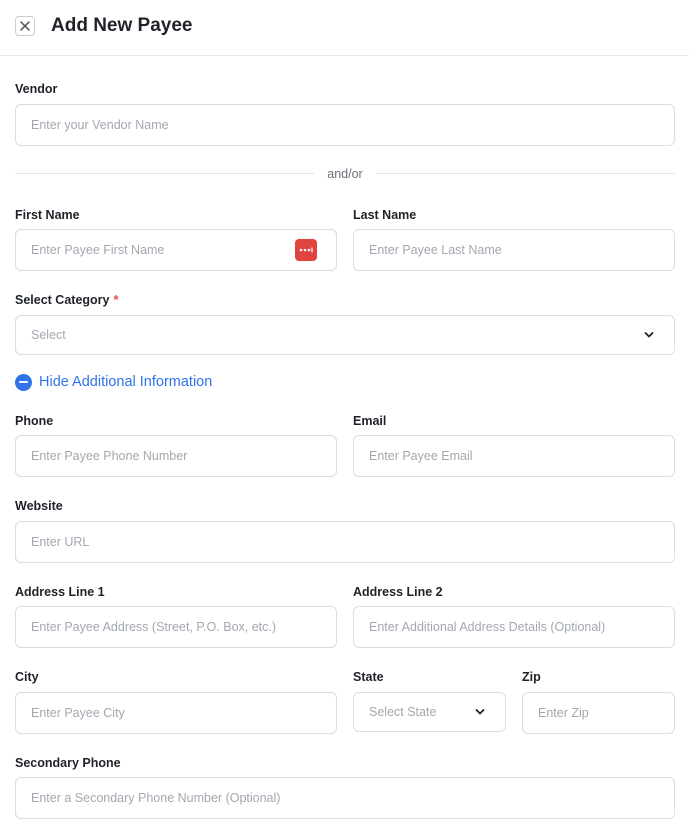 This screenshot has height=829, width=689. What do you see at coordinates (68, 763) in the screenshot?
I see `secondary-phone-label: Secondary Phone` at bounding box center [68, 763].